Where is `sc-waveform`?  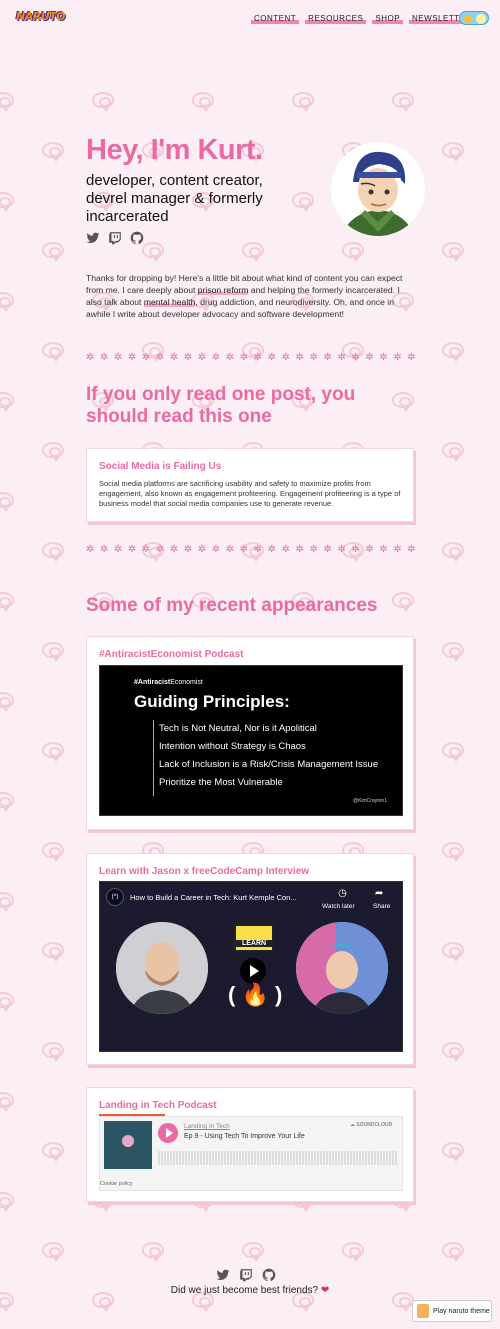 sc-waveform is located at coordinates (278, 1158).